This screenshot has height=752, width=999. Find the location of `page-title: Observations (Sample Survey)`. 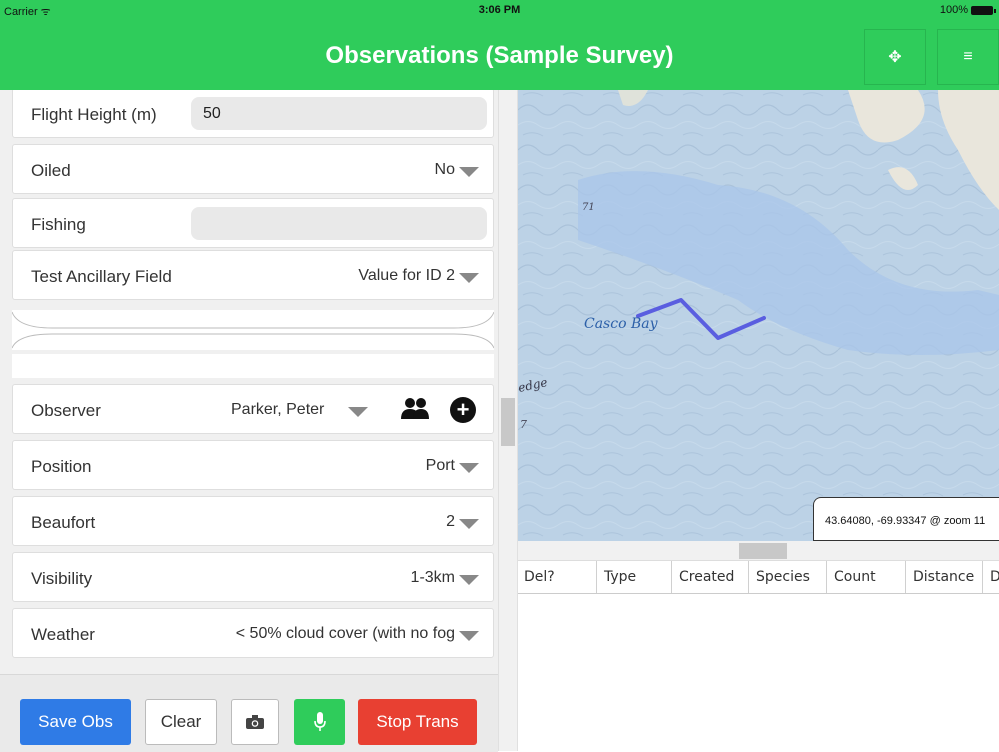

page-title: Observations (Sample Survey) is located at coordinates (499, 55).